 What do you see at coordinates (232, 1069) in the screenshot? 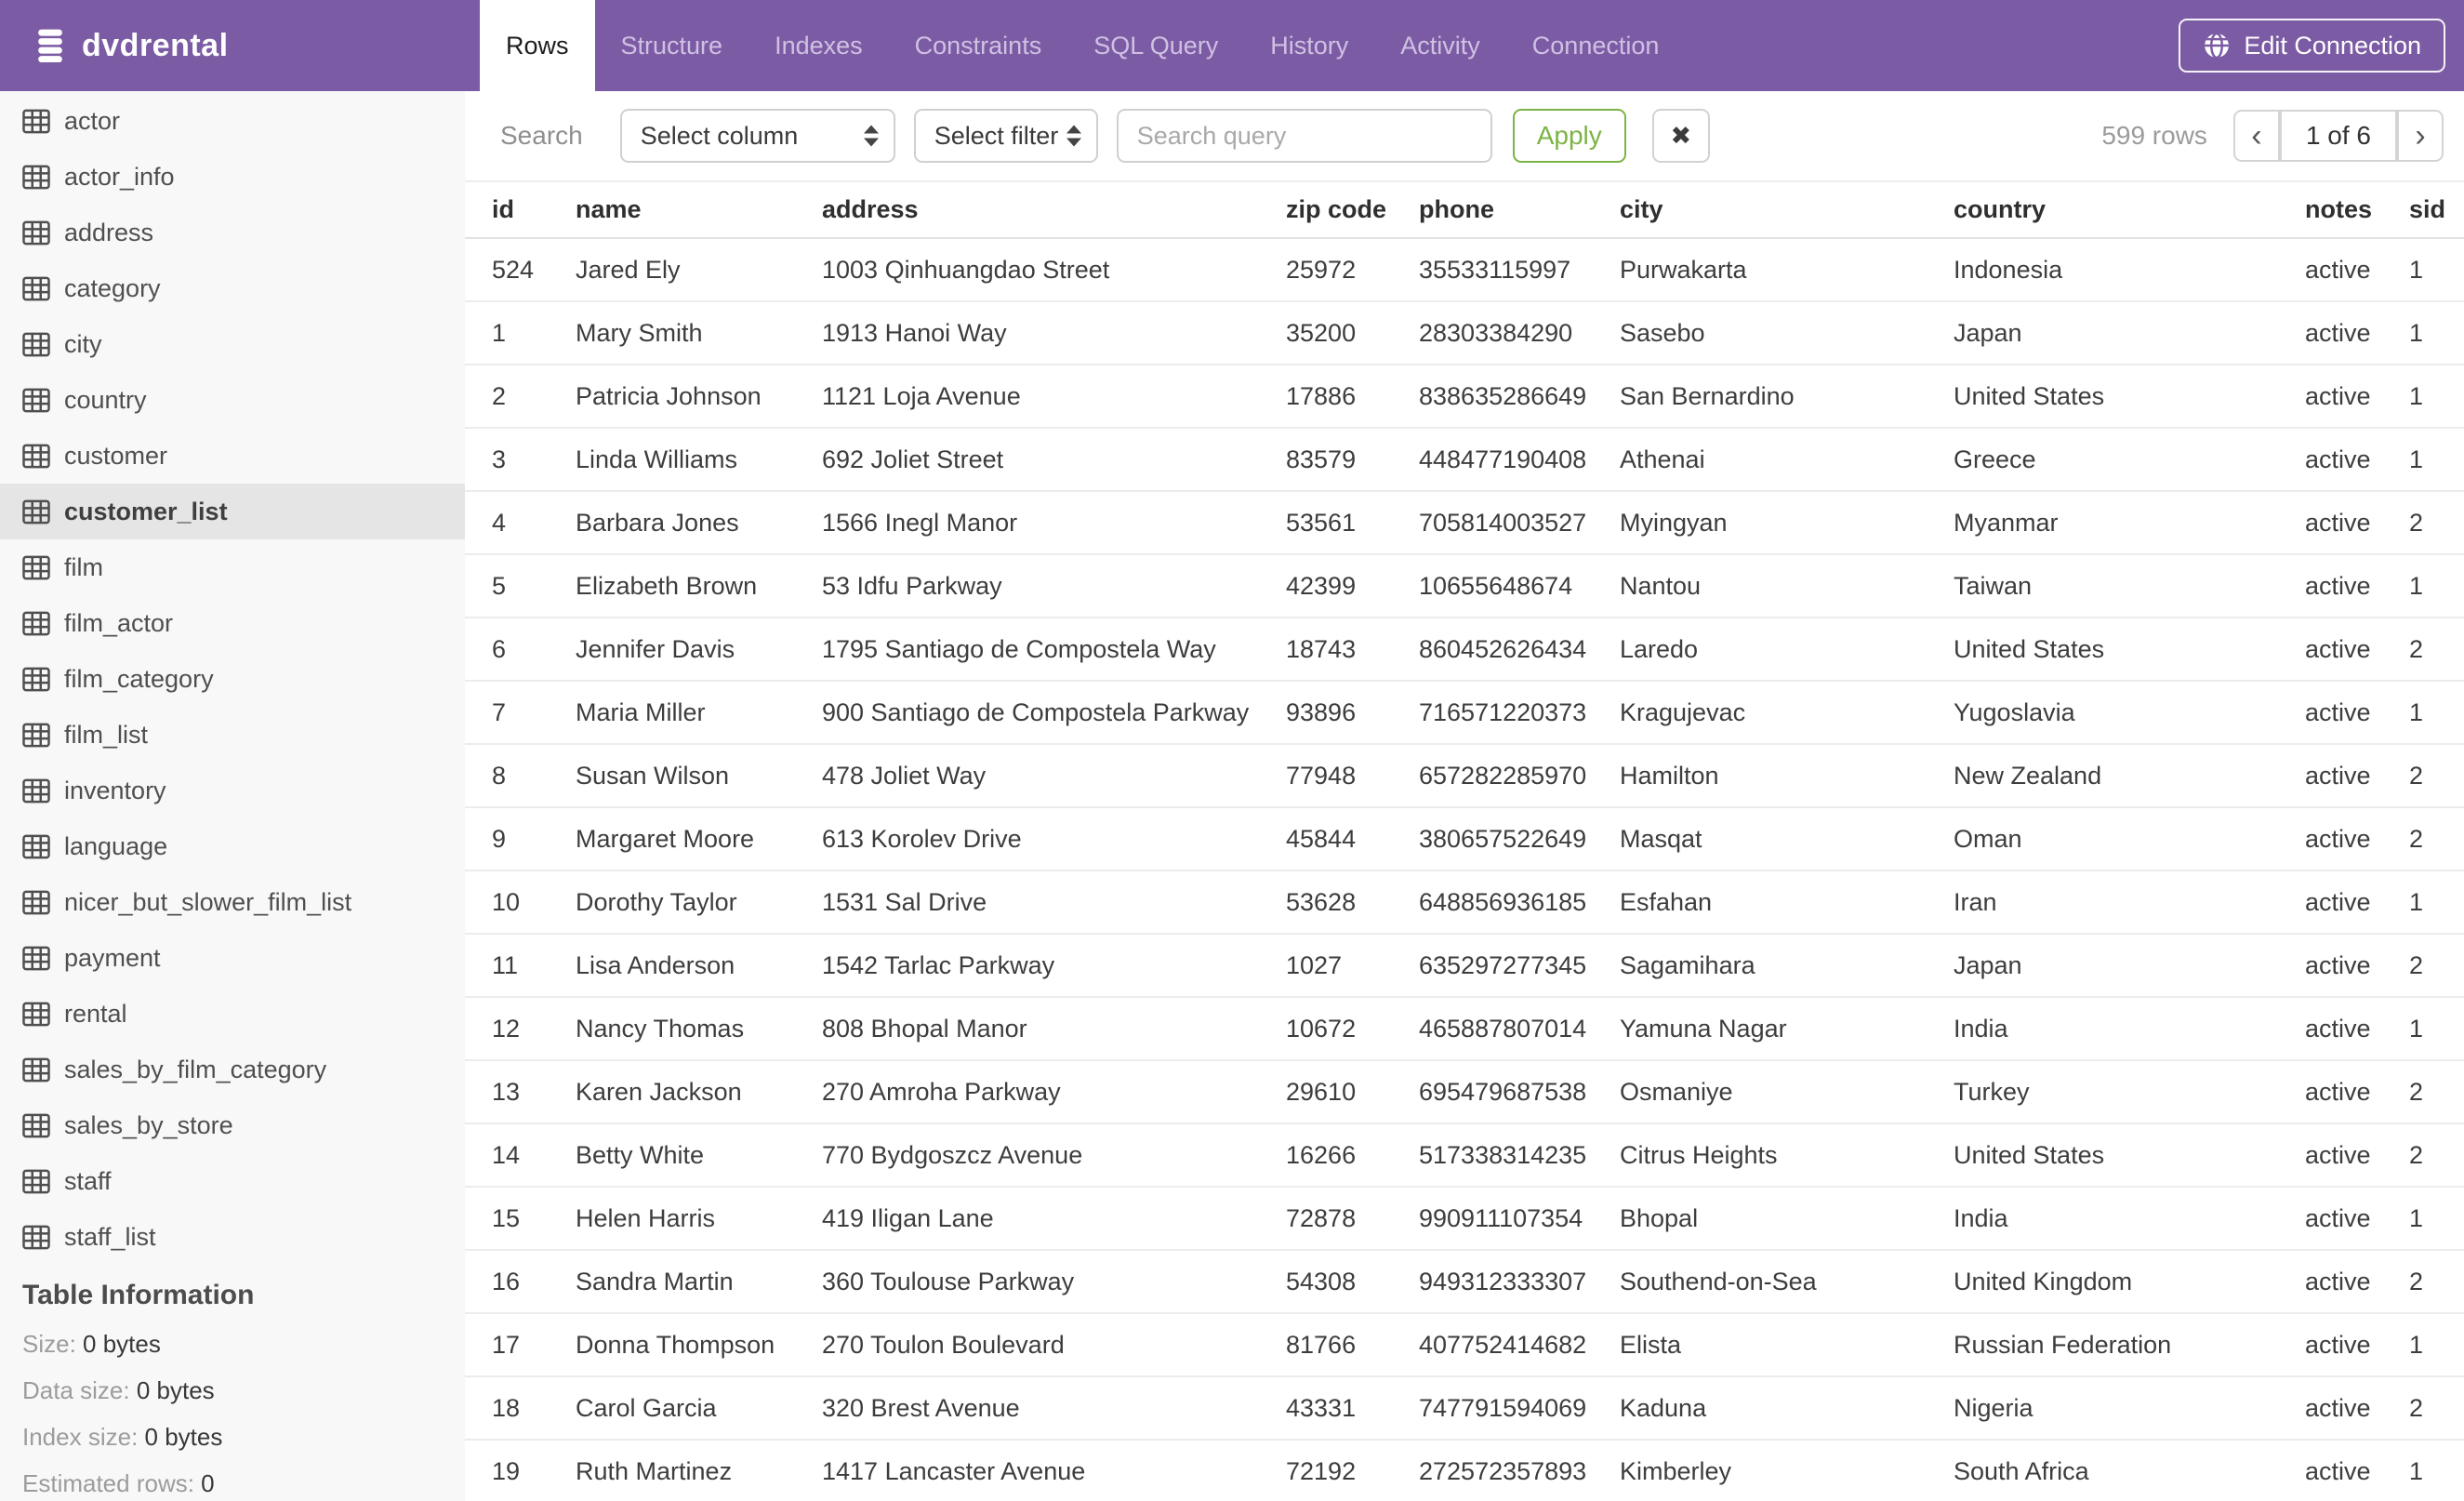
I see `sidebar-item-sales_by_film_category: sales_by_film_category` at bounding box center [232, 1069].